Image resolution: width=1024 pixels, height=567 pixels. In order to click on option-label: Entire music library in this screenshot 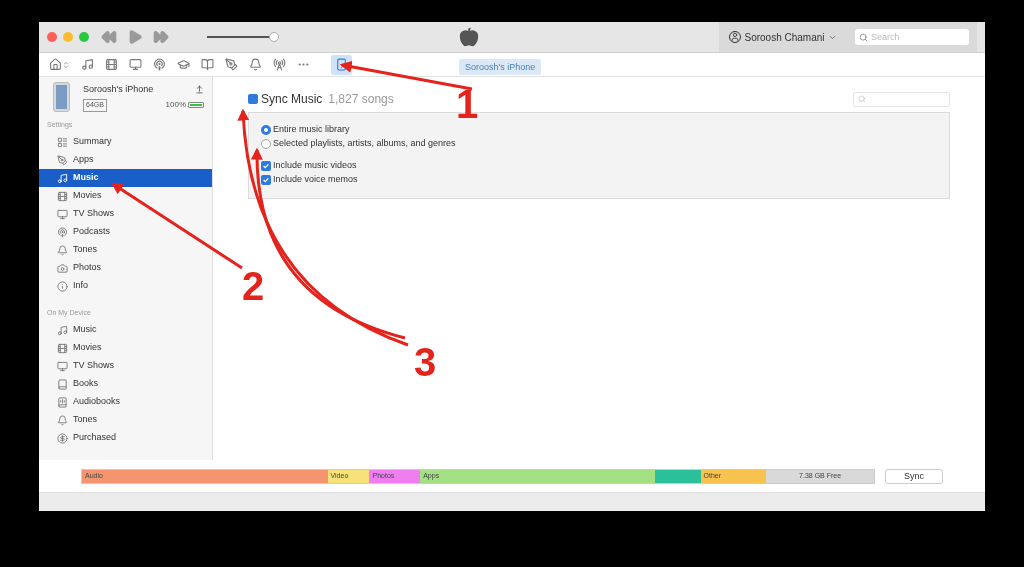, I will do `click(311, 130)`.